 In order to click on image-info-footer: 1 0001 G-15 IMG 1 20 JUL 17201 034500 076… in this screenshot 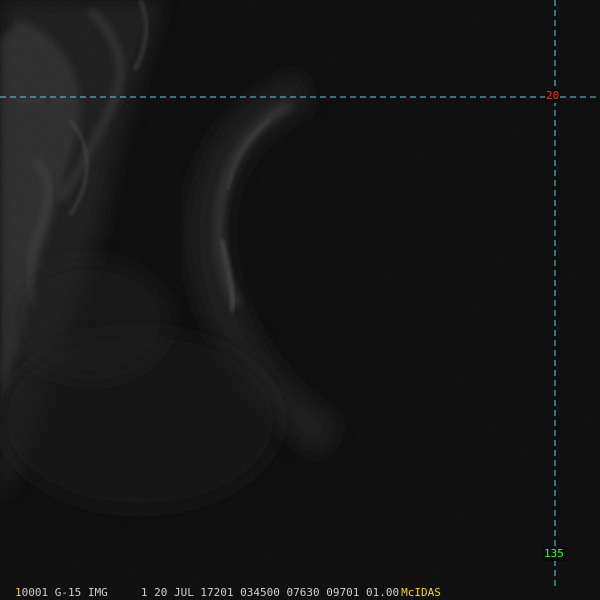, I will do `click(300, 593)`.